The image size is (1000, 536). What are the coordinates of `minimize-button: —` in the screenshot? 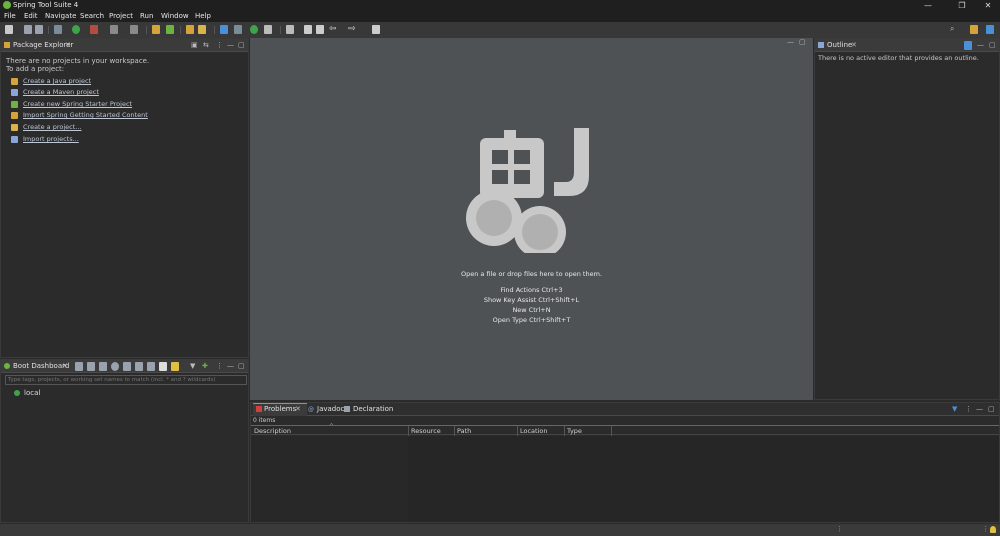 It's located at (928, 5).